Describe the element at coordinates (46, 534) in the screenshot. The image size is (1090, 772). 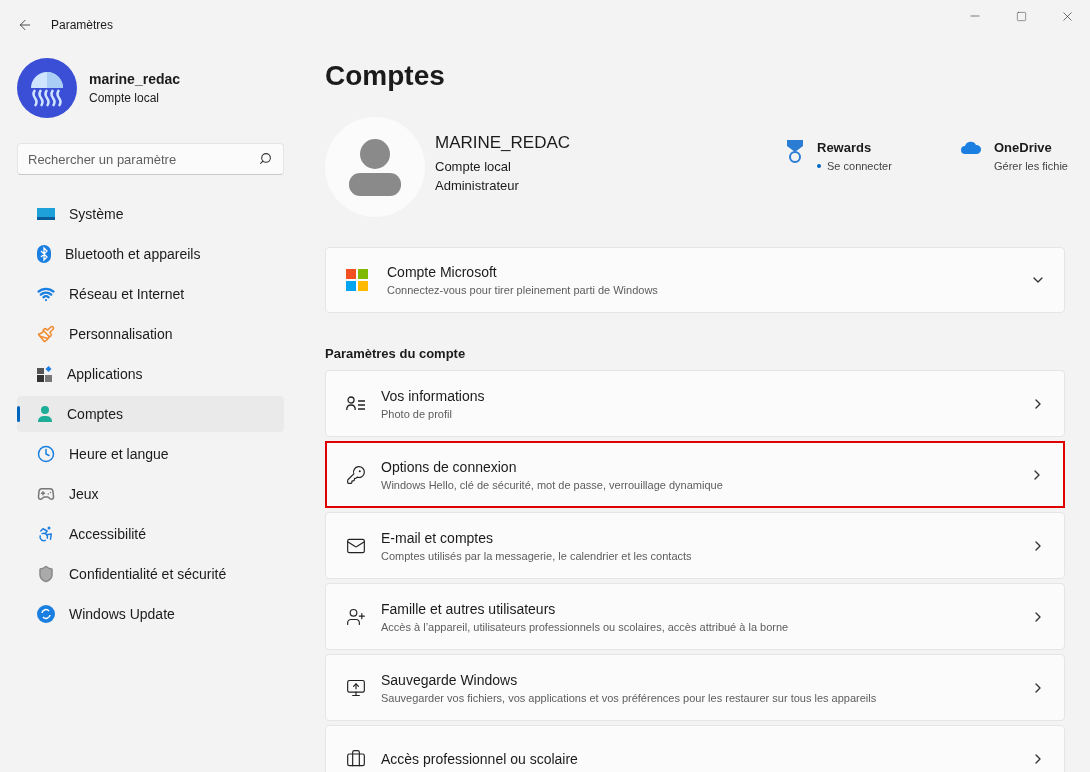
I see `accessibility-icon` at that location.